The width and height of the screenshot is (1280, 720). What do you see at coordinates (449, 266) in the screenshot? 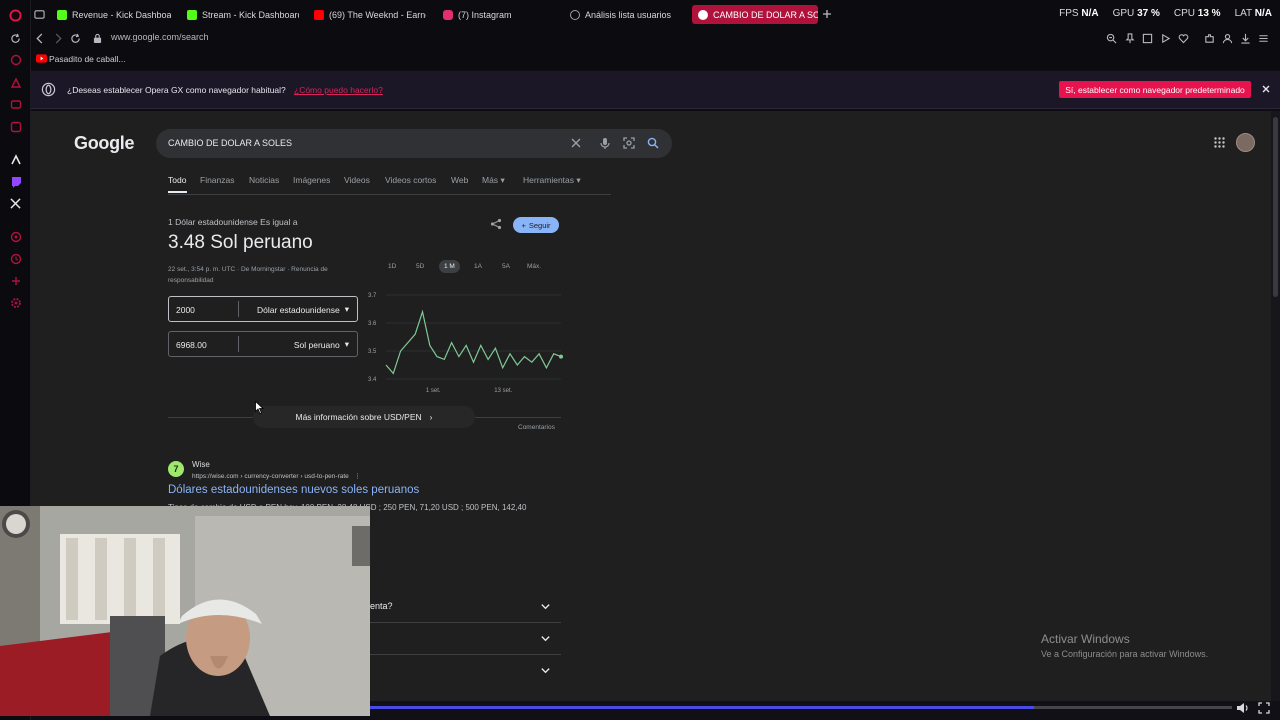
I see `range-1m: 1 M` at bounding box center [449, 266].